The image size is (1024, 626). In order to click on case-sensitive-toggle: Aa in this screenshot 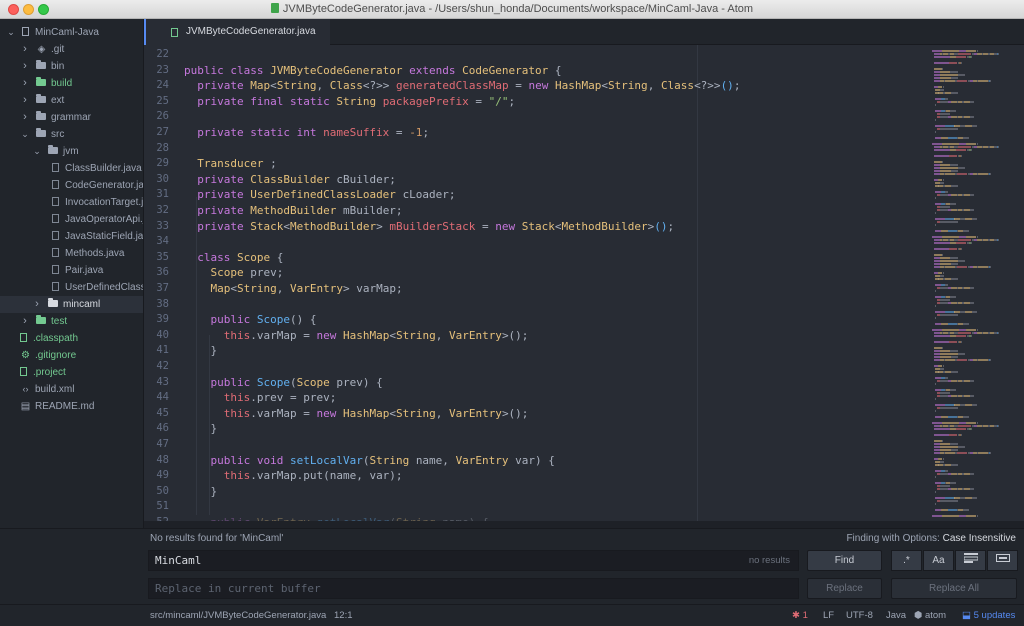, I will do `click(938, 560)`.